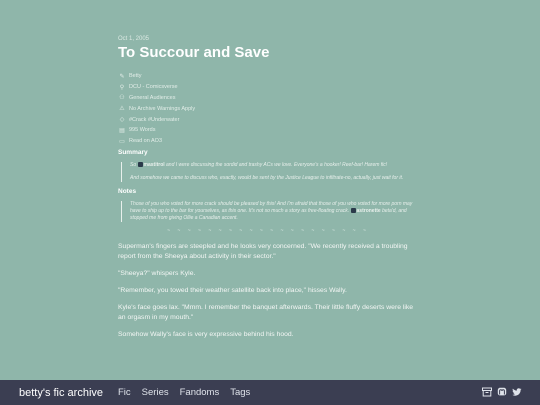  What do you see at coordinates (134, 39) in the screenshot?
I see `post-date: Oct 1, 2005` at bounding box center [134, 39].